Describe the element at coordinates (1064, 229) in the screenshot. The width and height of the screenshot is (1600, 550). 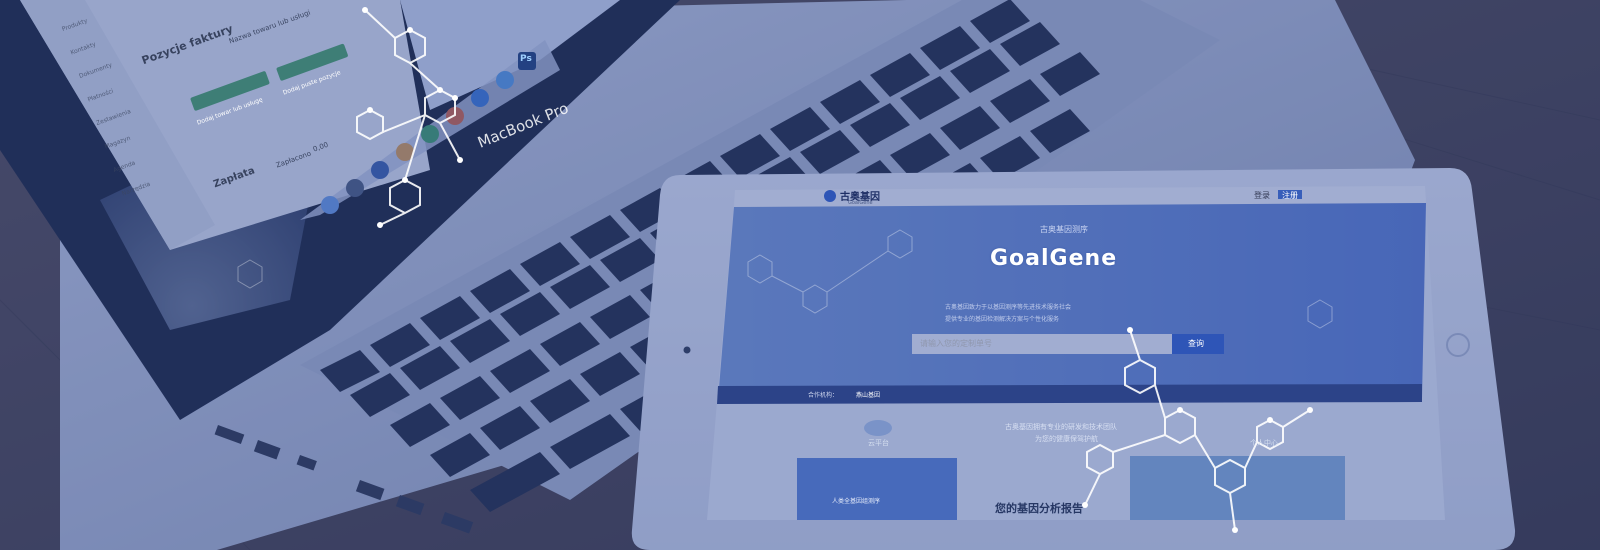
I see `hero-small-title: 古奥基因测序` at that location.